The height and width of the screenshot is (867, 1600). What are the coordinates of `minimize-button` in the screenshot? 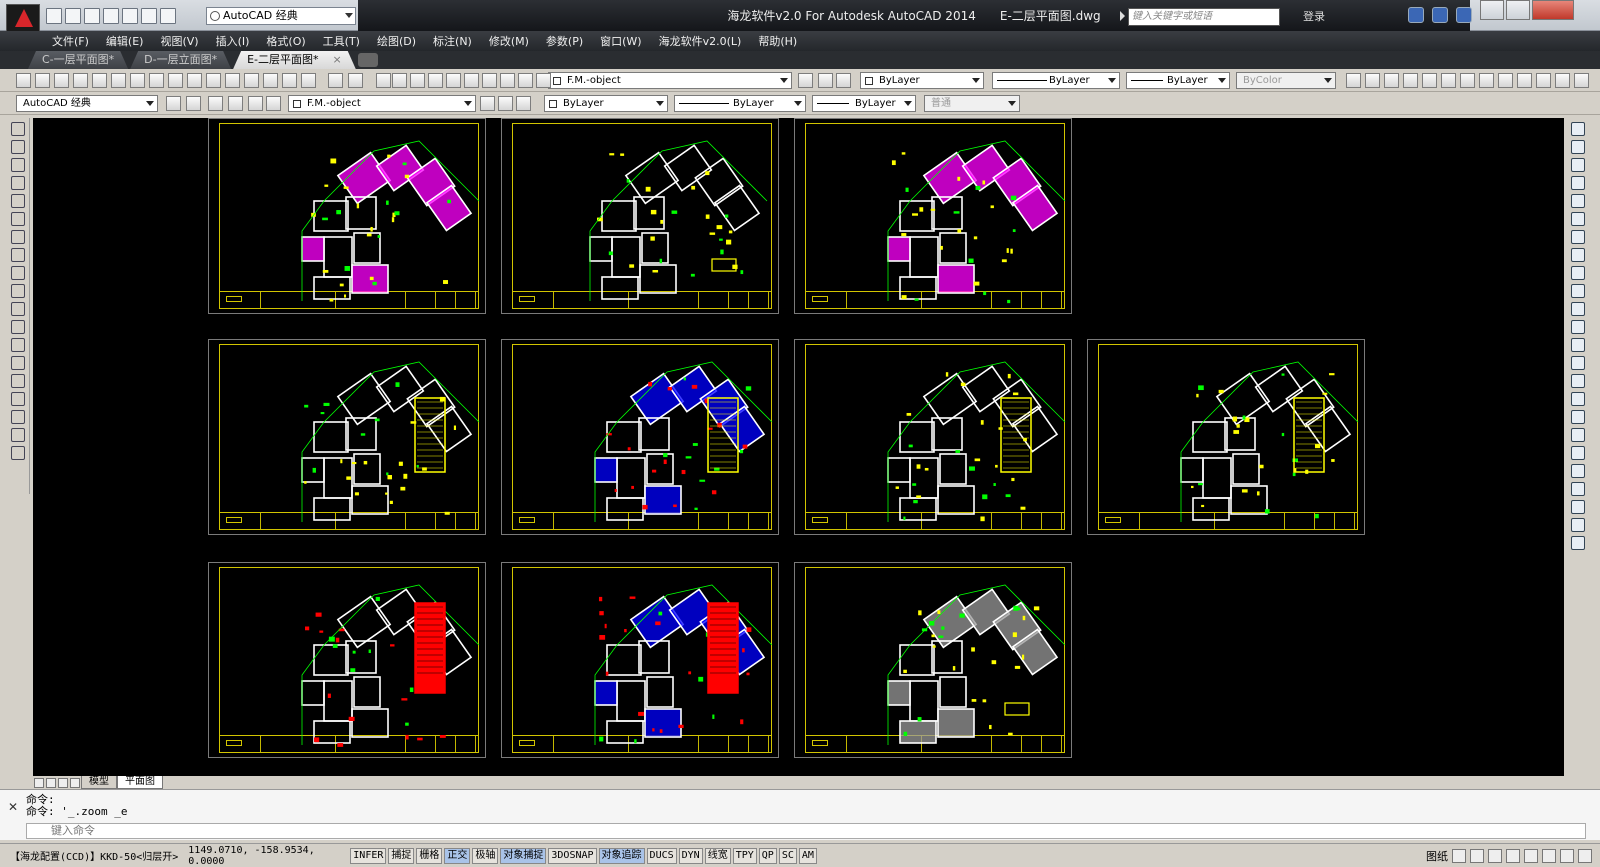 It's located at (1492, 10).